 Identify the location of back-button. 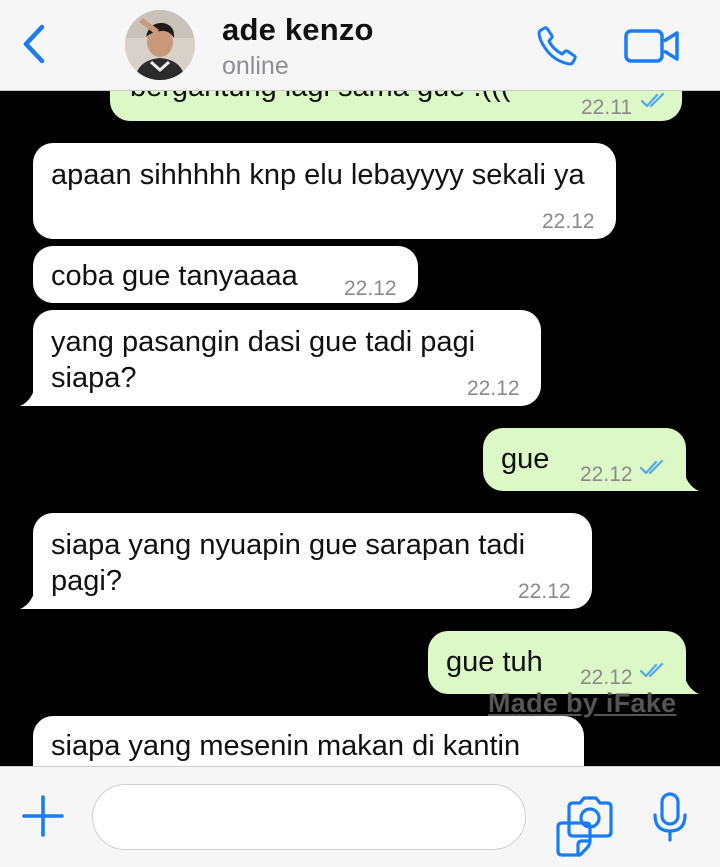
(34, 44).